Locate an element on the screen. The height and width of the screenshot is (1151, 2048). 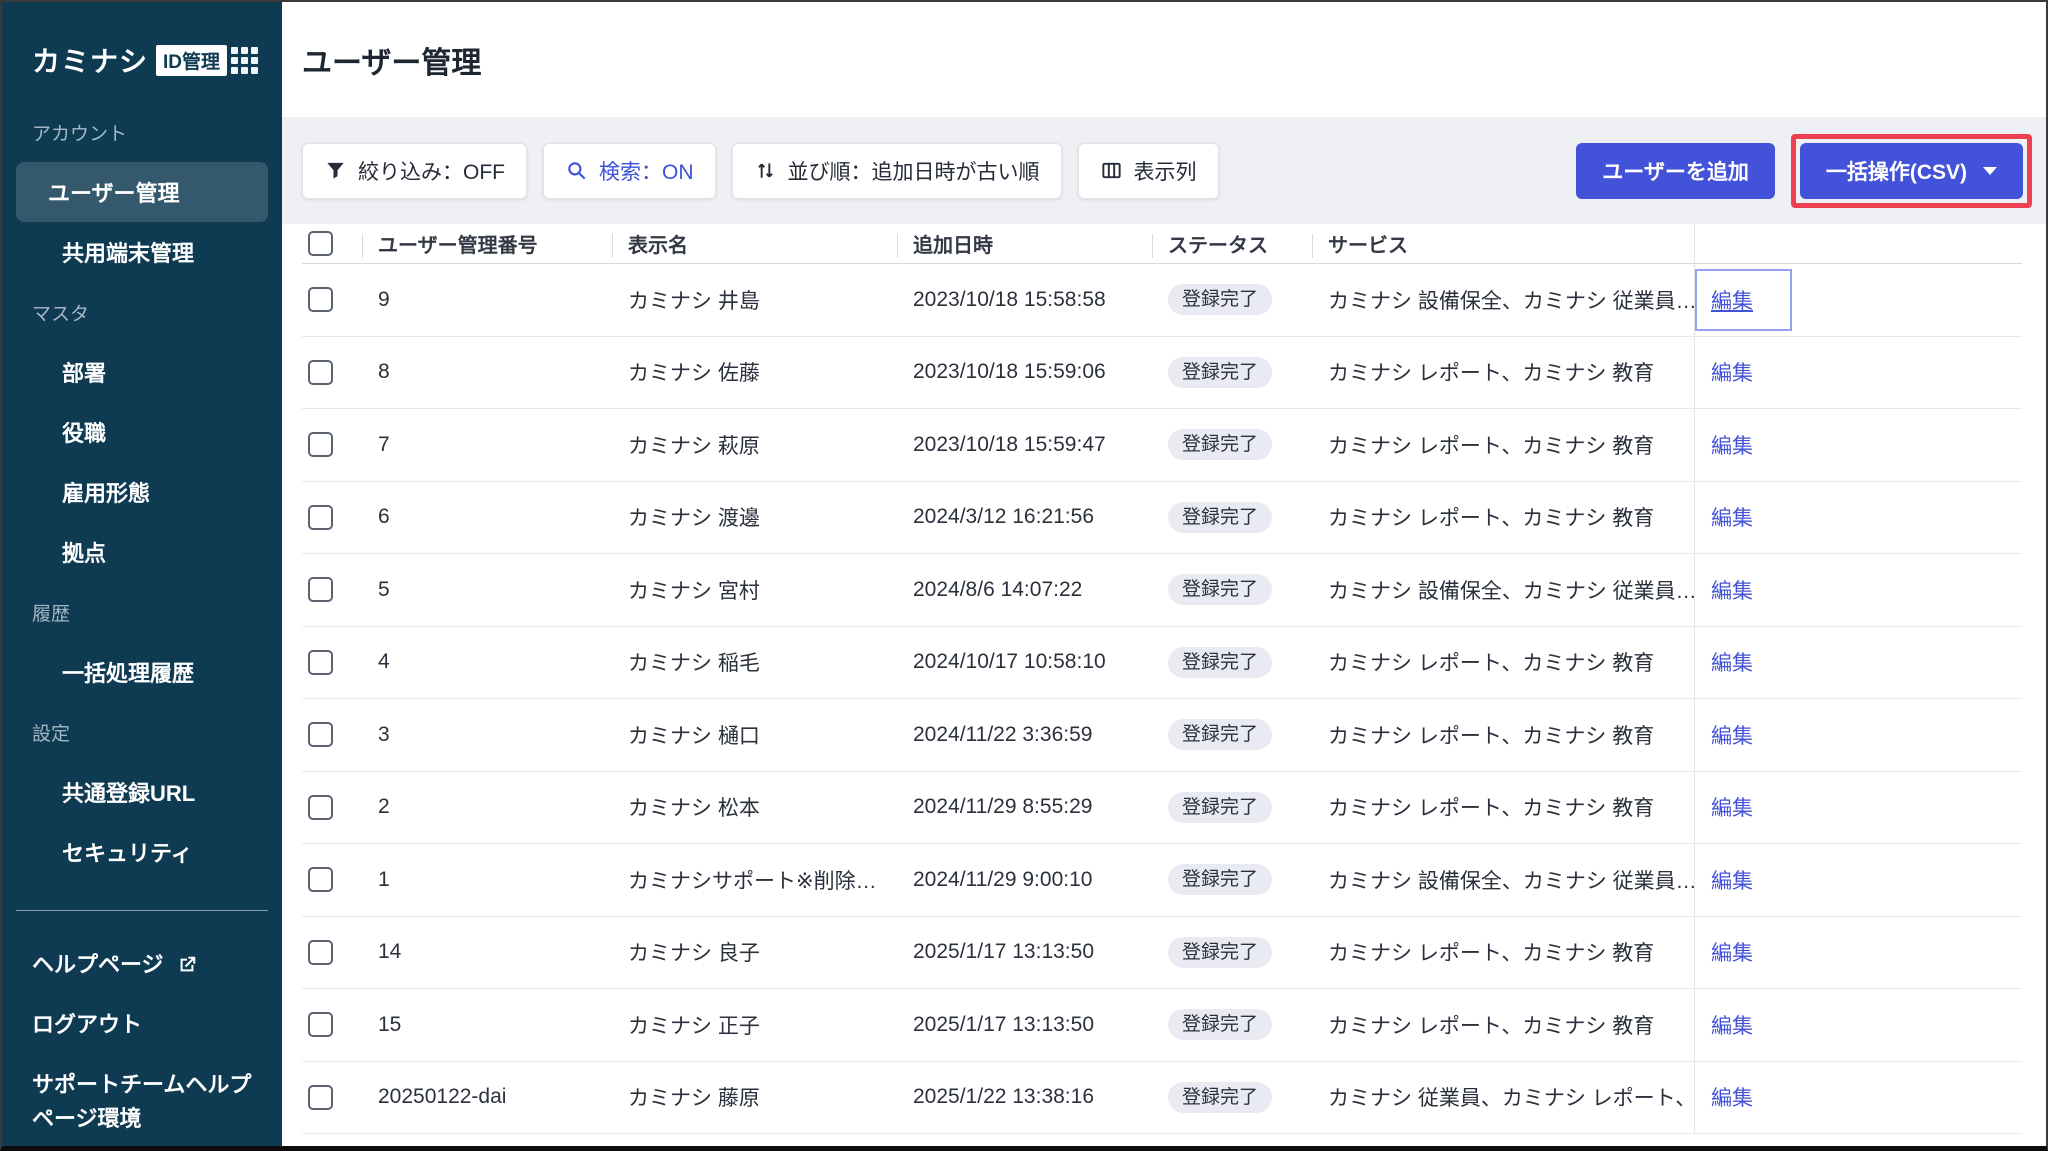
caret-down-icon is located at coordinates (1990, 170).